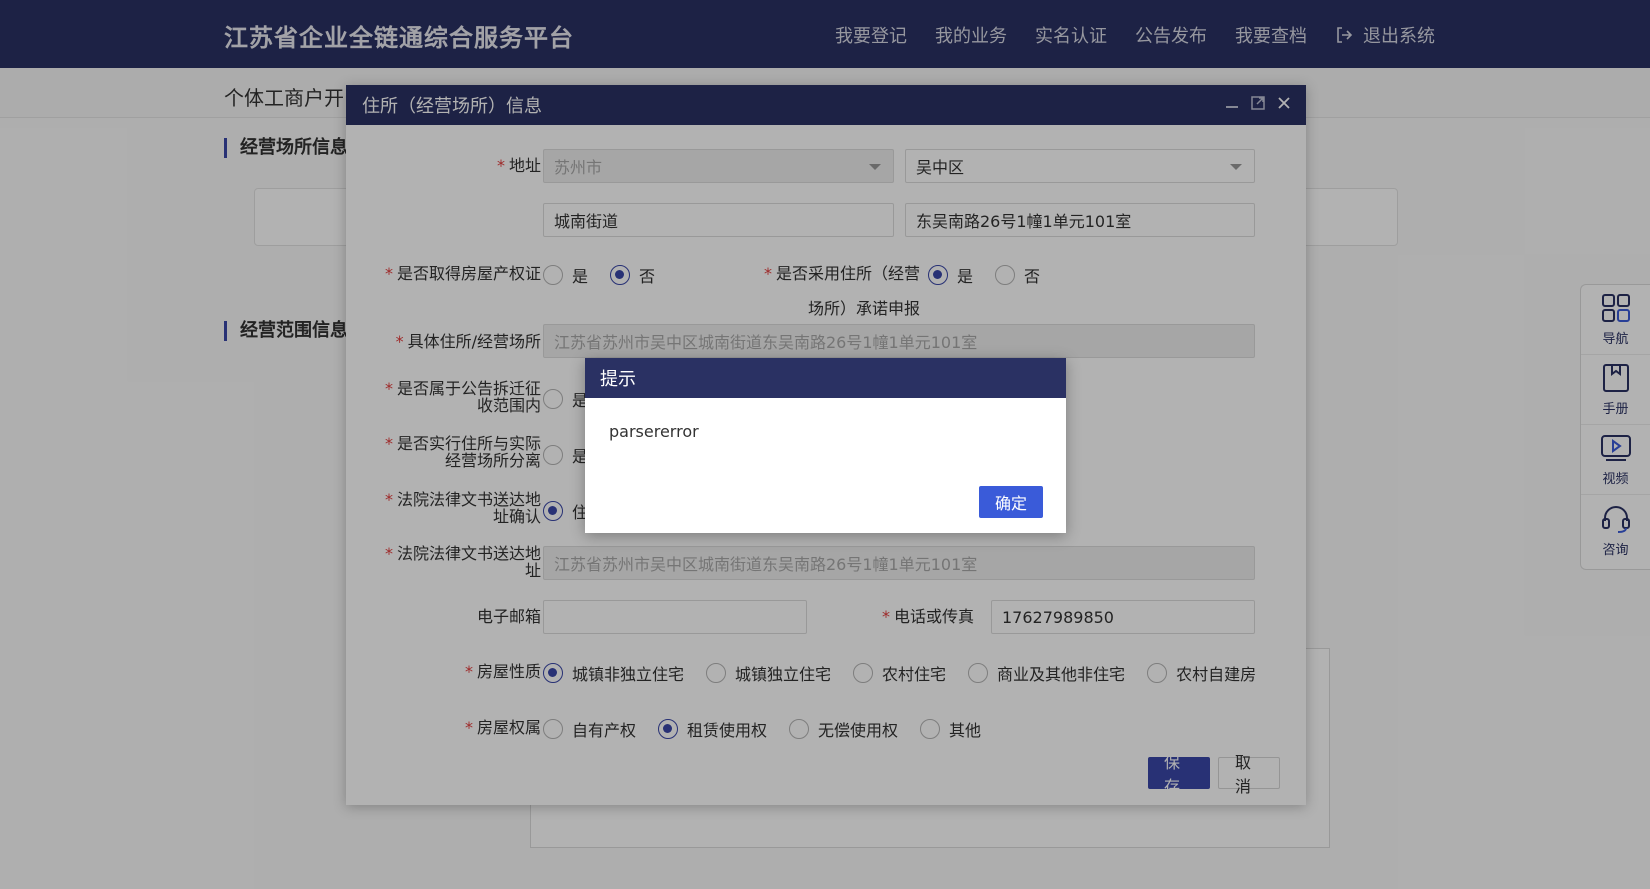 The image size is (1650, 889). What do you see at coordinates (654, 431) in the screenshot?
I see `alert-message: parsererror` at bounding box center [654, 431].